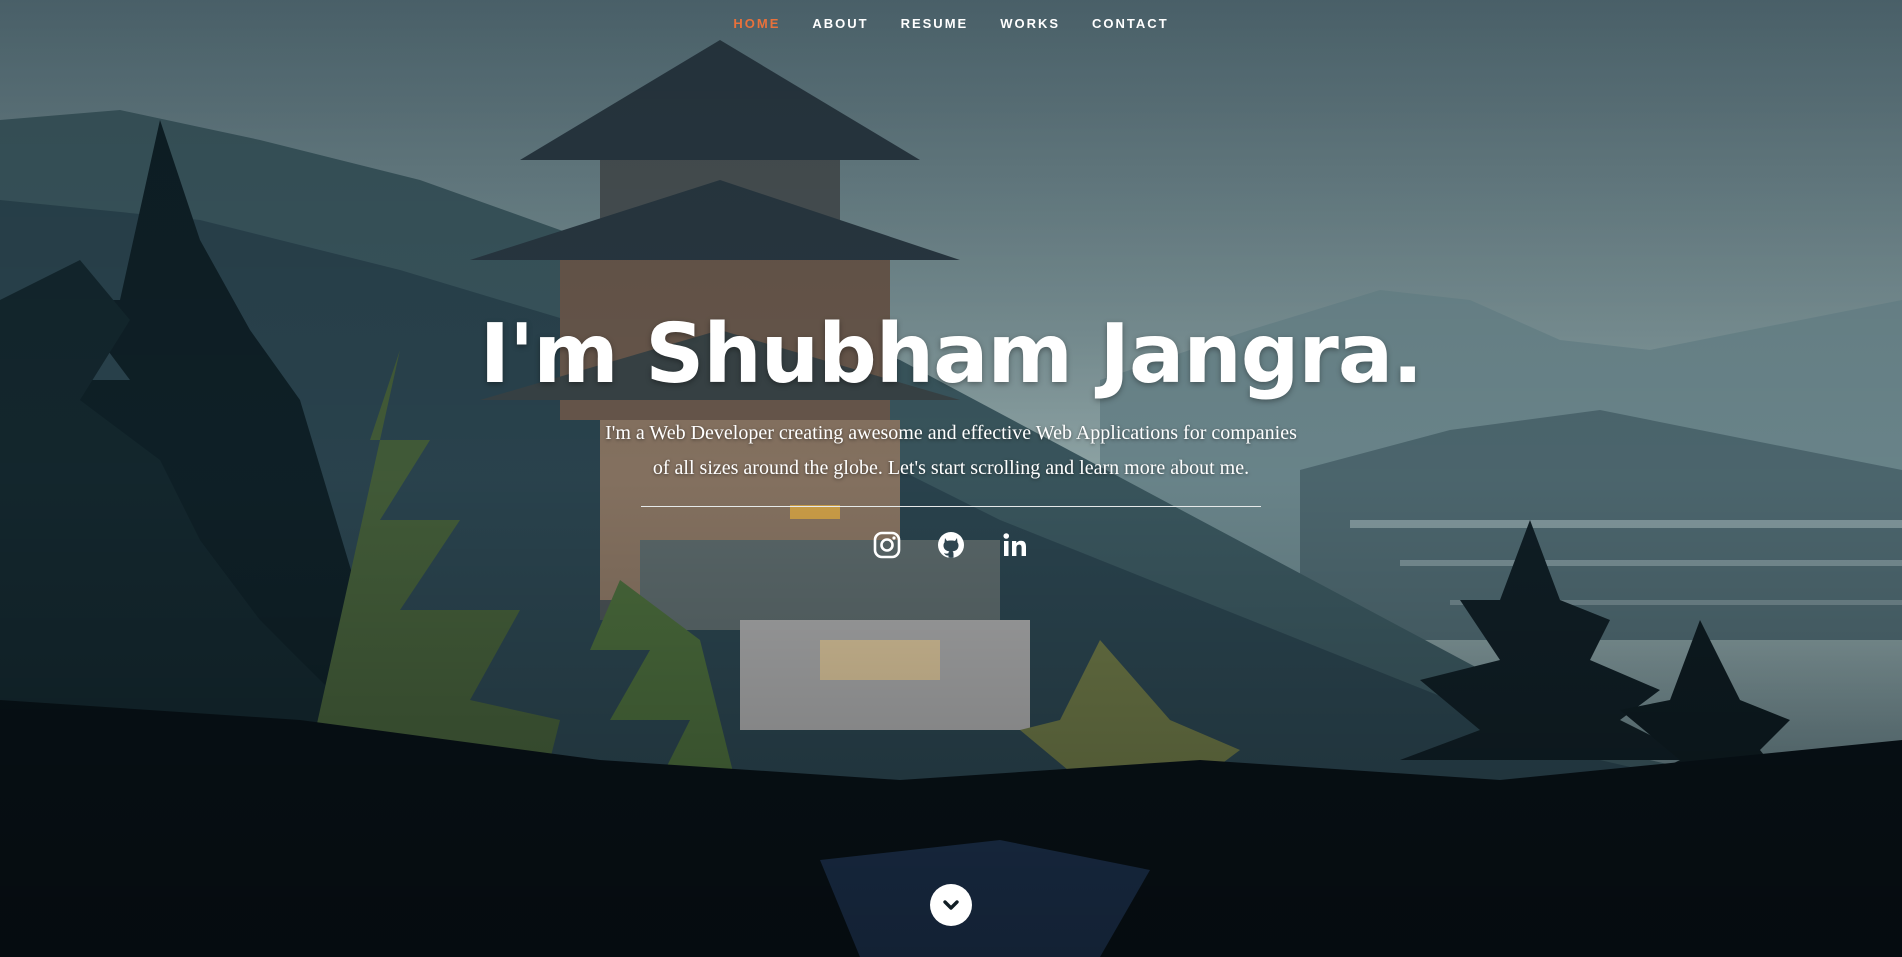 Image resolution: width=1902 pixels, height=957 pixels. What do you see at coordinates (756, 23) in the screenshot?
I see `nav-item-home: HOME` at bounding box center [756, 23].